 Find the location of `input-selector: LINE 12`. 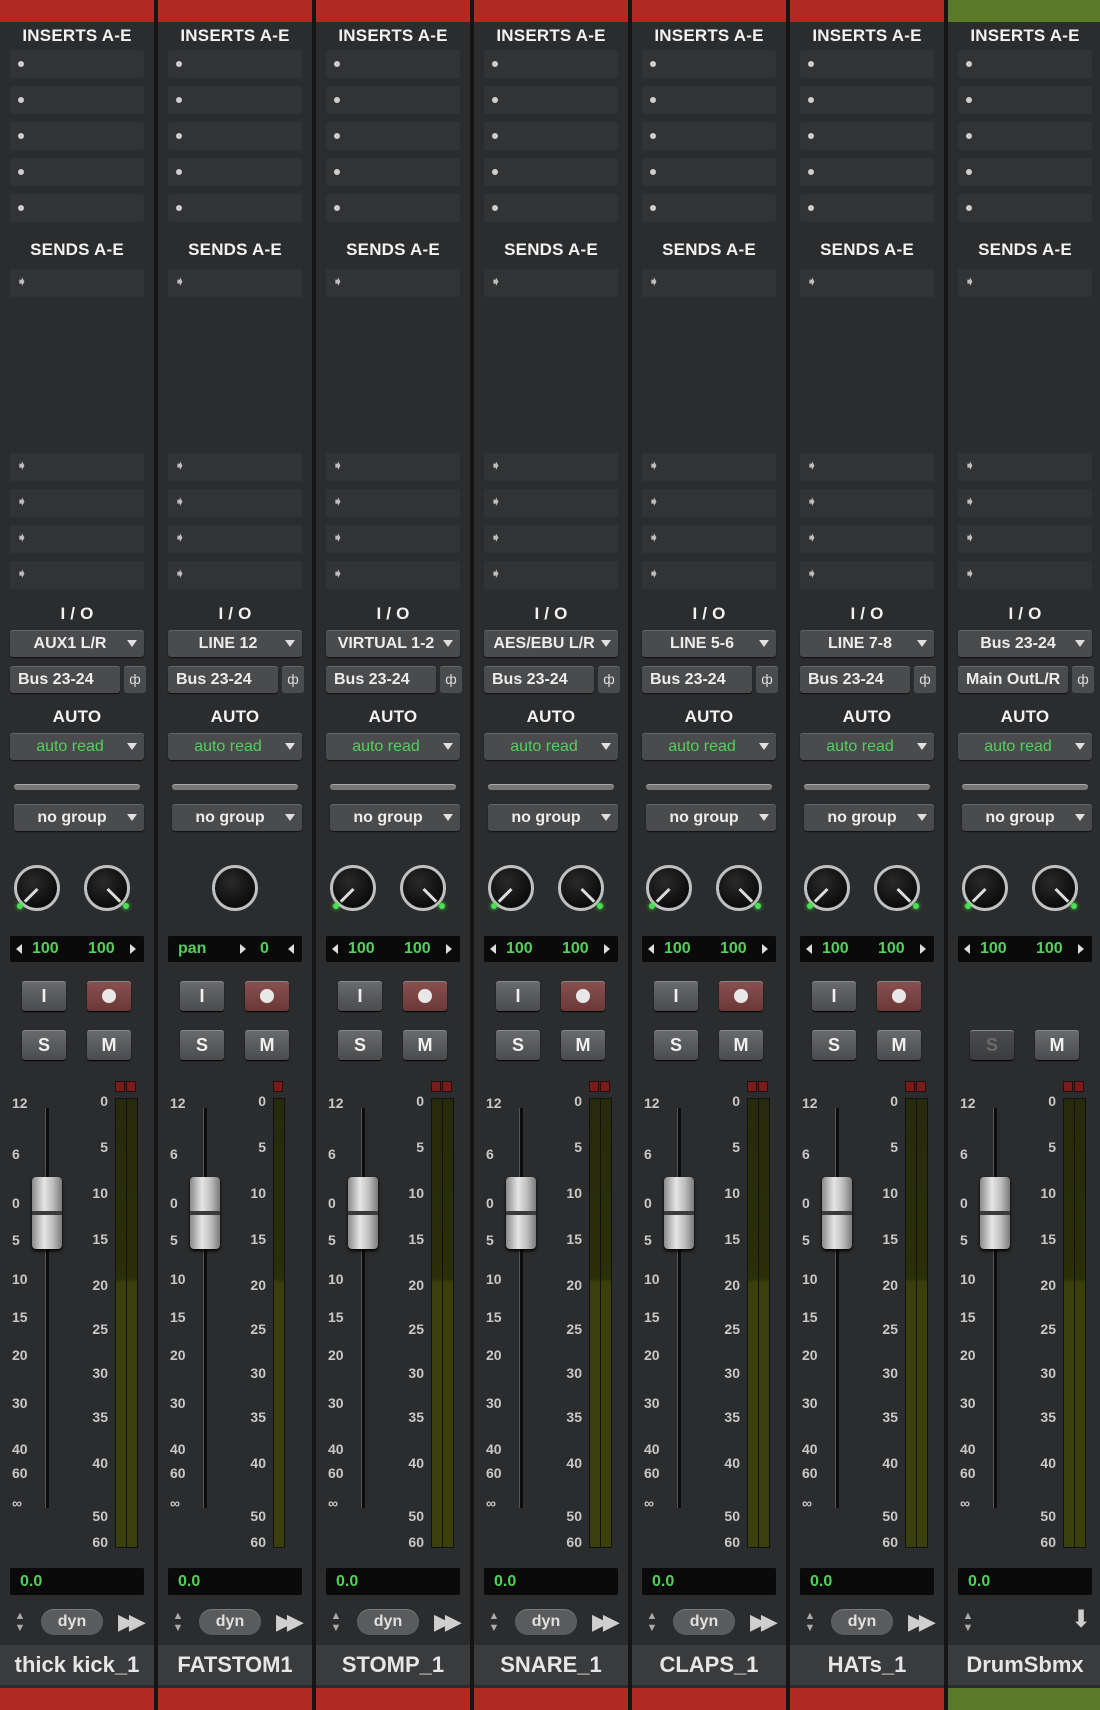

input-selector: LINE 12 is located at coordinates (235, 643).